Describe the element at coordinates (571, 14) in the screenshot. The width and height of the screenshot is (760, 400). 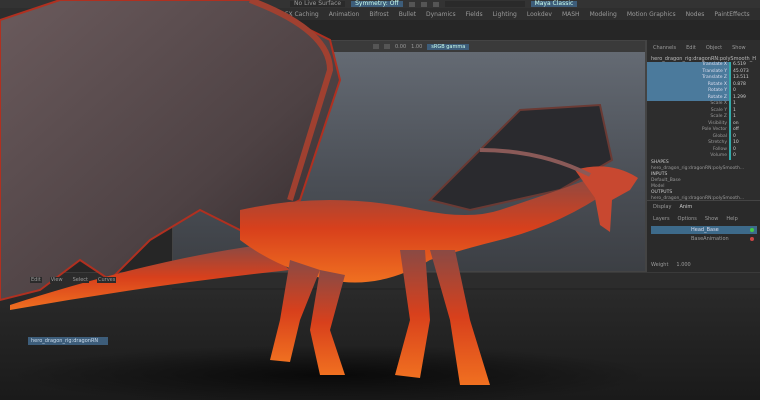
I see `shelf-tab: MASH` at that location.